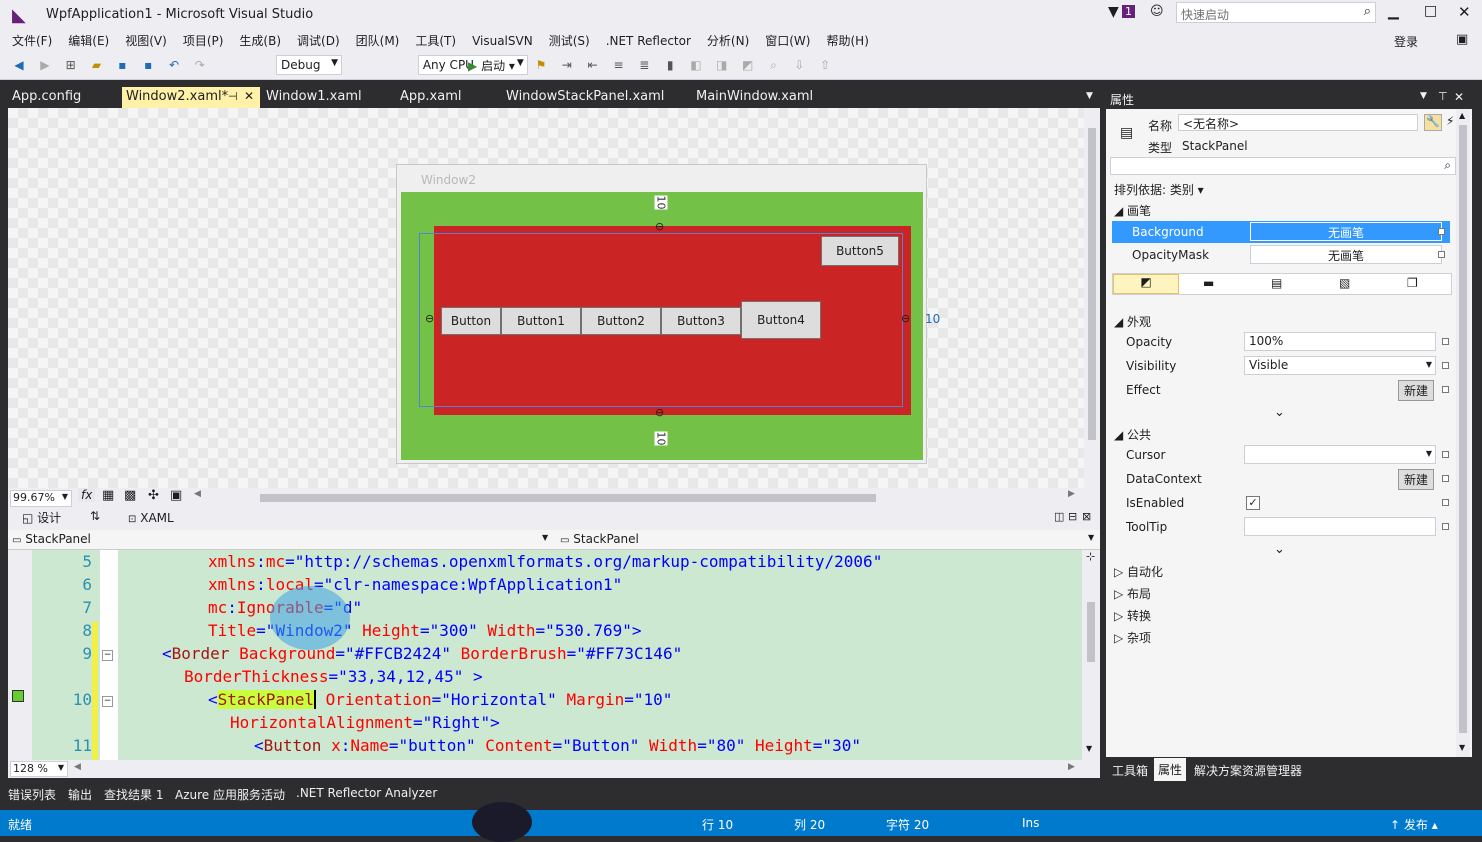 The width and height of the screenshot is (1482, 842). I want to click on menu-item-5: 调试(D), so click(318, 40).